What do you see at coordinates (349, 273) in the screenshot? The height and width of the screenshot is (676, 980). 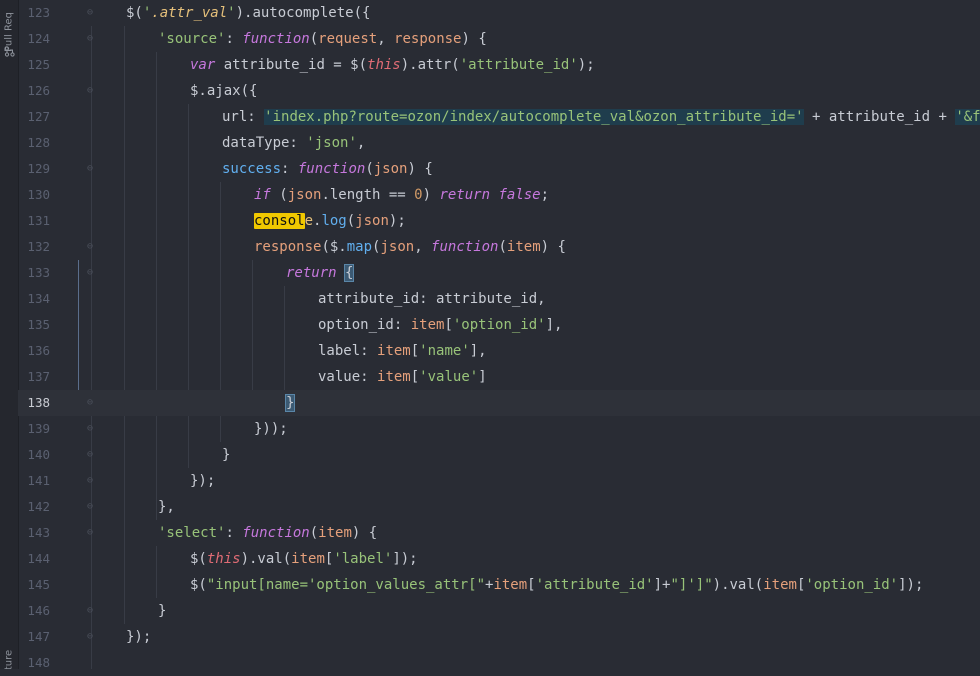 I see `matched-brace: {` at bounding box center [349, 273].